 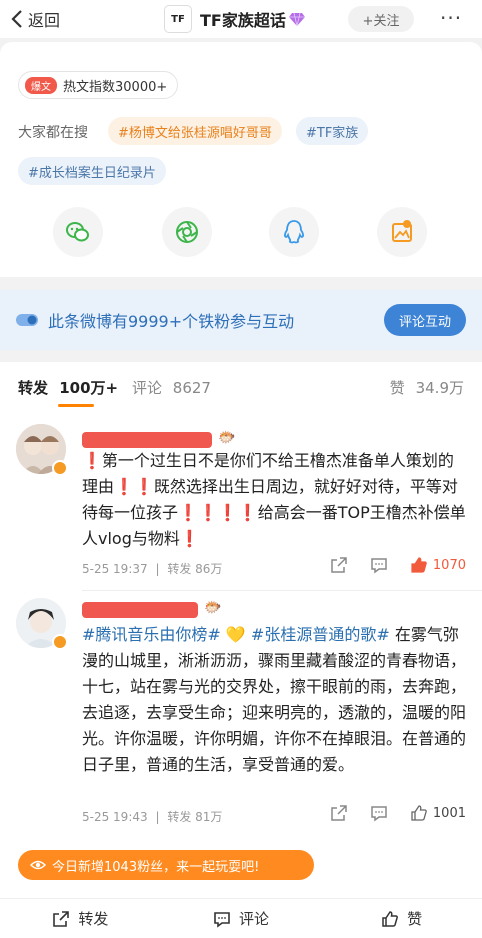 I want to click on more-menu-button: ···, so click(x=451, y=18).